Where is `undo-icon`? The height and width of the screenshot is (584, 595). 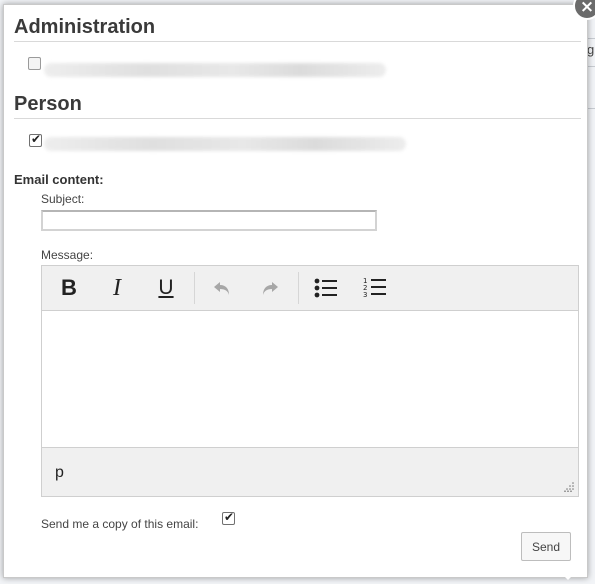 undo-icon is located at coordinates (221, 288).